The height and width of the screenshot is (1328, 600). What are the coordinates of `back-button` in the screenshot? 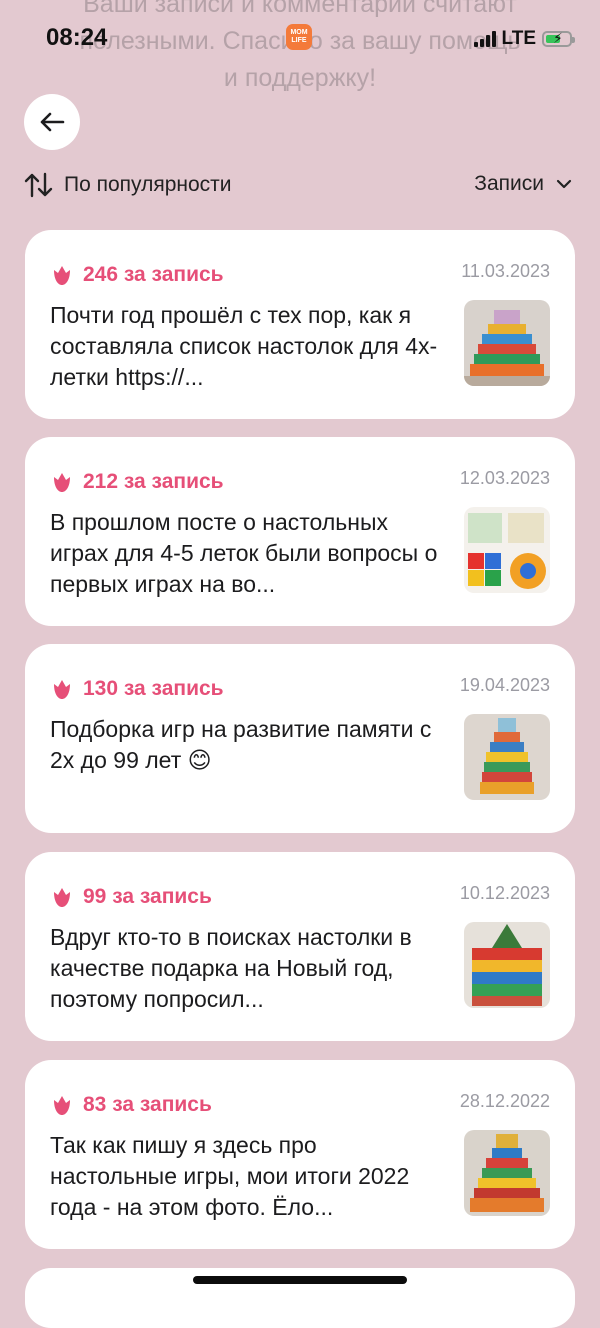 It's located at (52, 122).